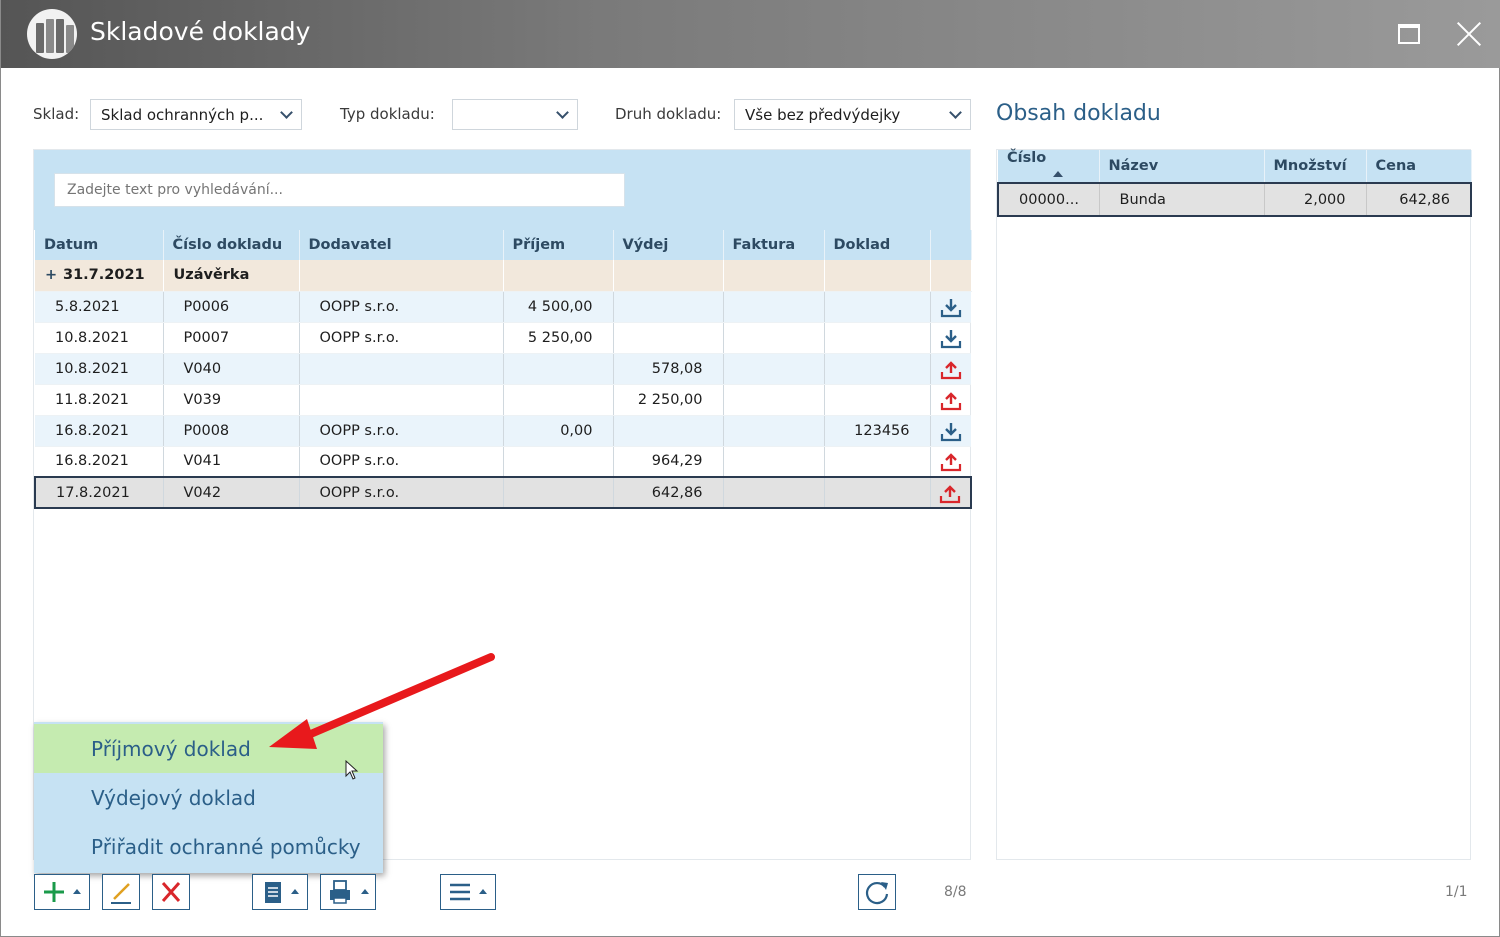 The width and height of the screenshot is (1500, 937). I want to click on expand-icon: +, so click(54, 275).